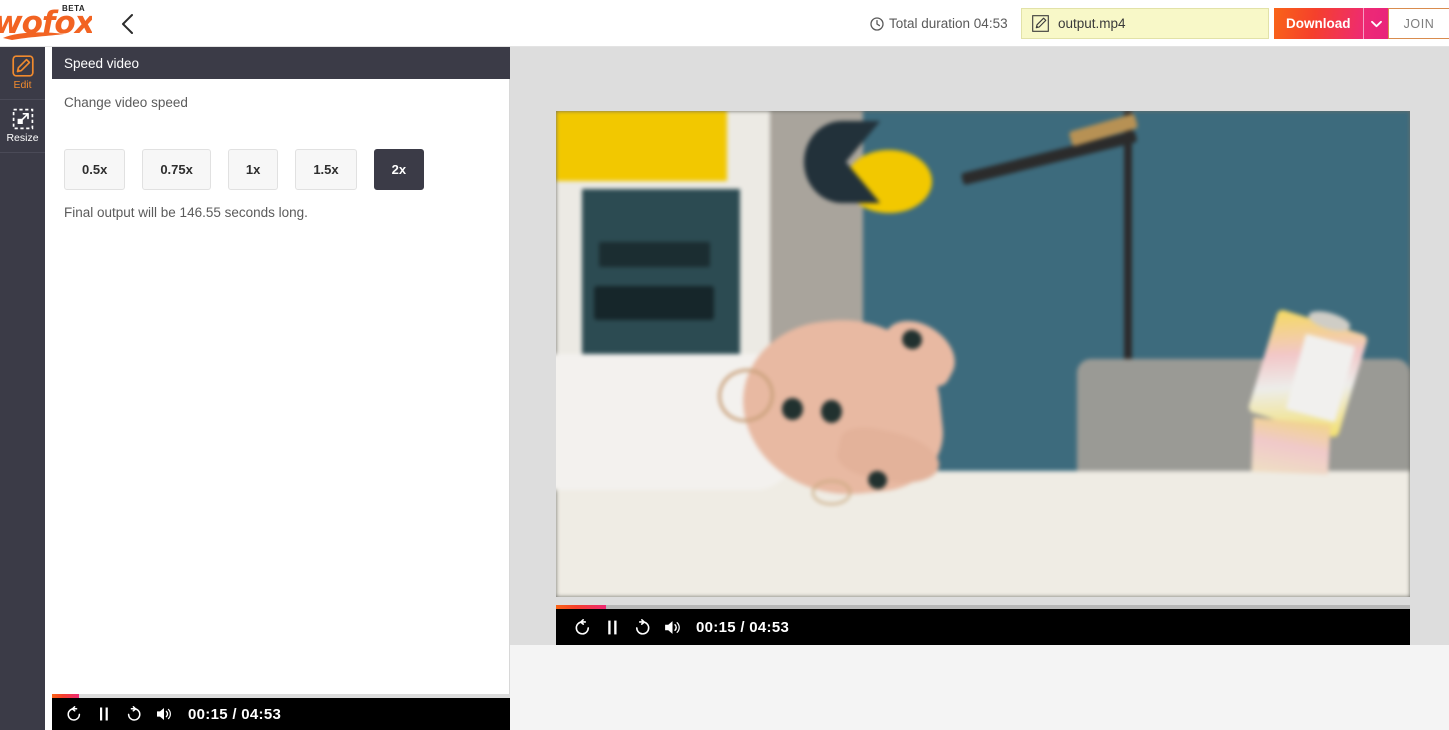  What do you see at coordinates (235, 714) in the screenshot?
I see `panel-player-time: 00:15 / 04:53` at bounding box center [235, 714].